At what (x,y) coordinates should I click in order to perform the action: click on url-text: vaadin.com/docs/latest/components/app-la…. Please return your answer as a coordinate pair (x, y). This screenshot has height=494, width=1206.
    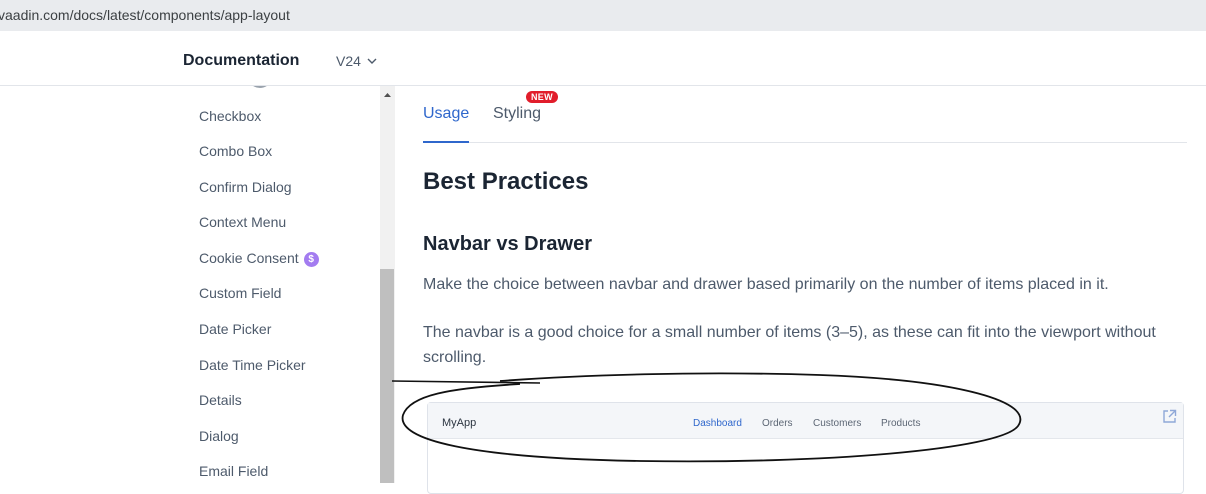
    Looking at the image, I should click on (145, 15).